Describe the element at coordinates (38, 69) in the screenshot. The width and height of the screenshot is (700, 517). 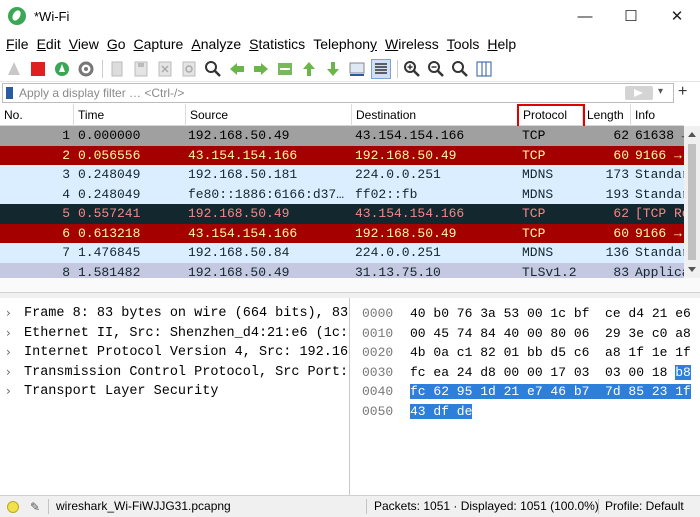
I see `stop-capture-button` at that location.